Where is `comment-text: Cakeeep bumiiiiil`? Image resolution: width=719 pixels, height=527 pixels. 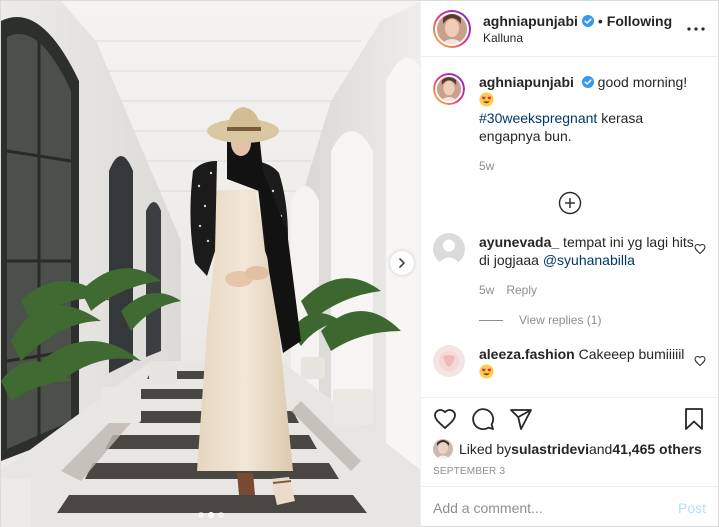
comment-text: Cakeeep bumiiiiil is located at coordinates (629, 354).